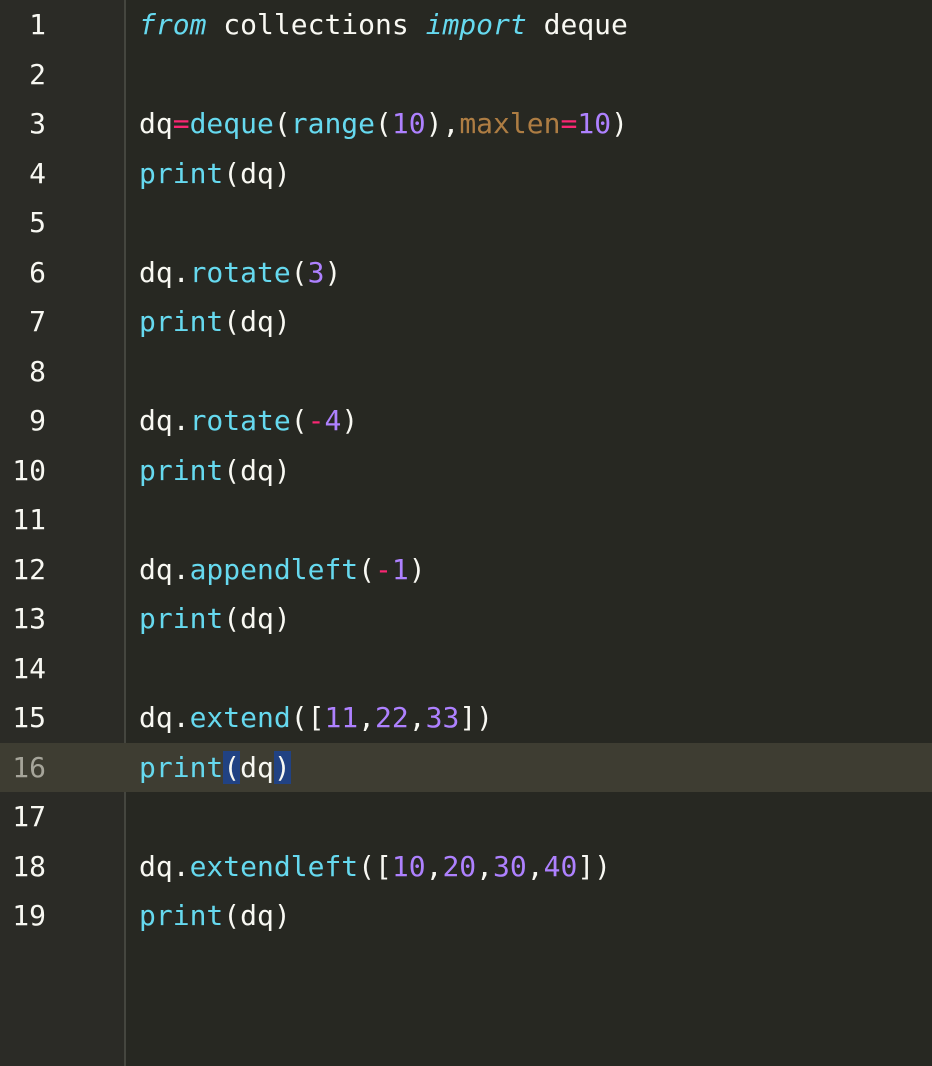  I want to click on code-text: dq.rotate(-4), so click(248, 421).